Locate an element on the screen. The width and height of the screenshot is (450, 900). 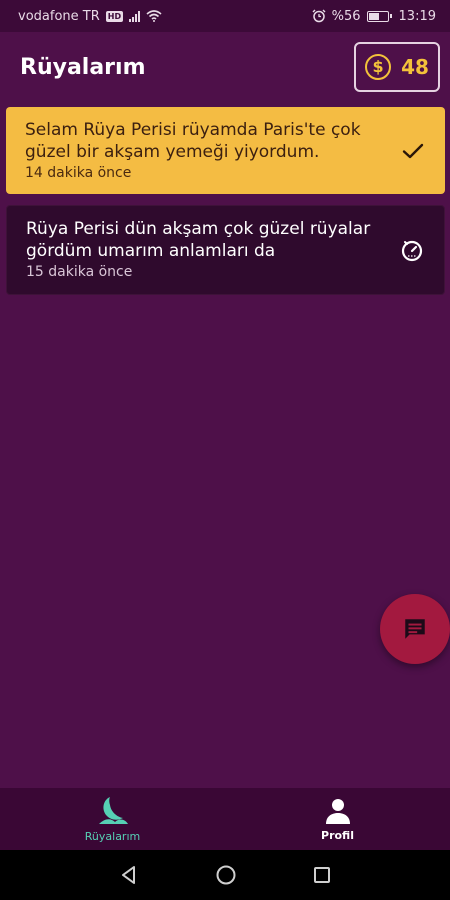
battery-percent: %56 is located at coordinates (346, 16).